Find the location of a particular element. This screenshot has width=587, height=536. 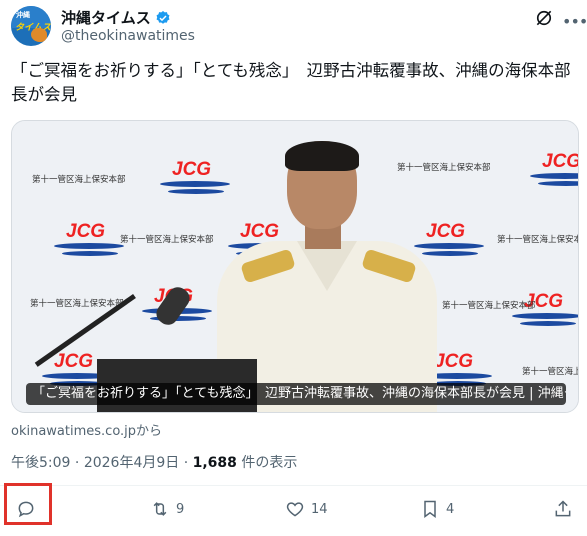

reply-button is located at coordinates (29, 509).